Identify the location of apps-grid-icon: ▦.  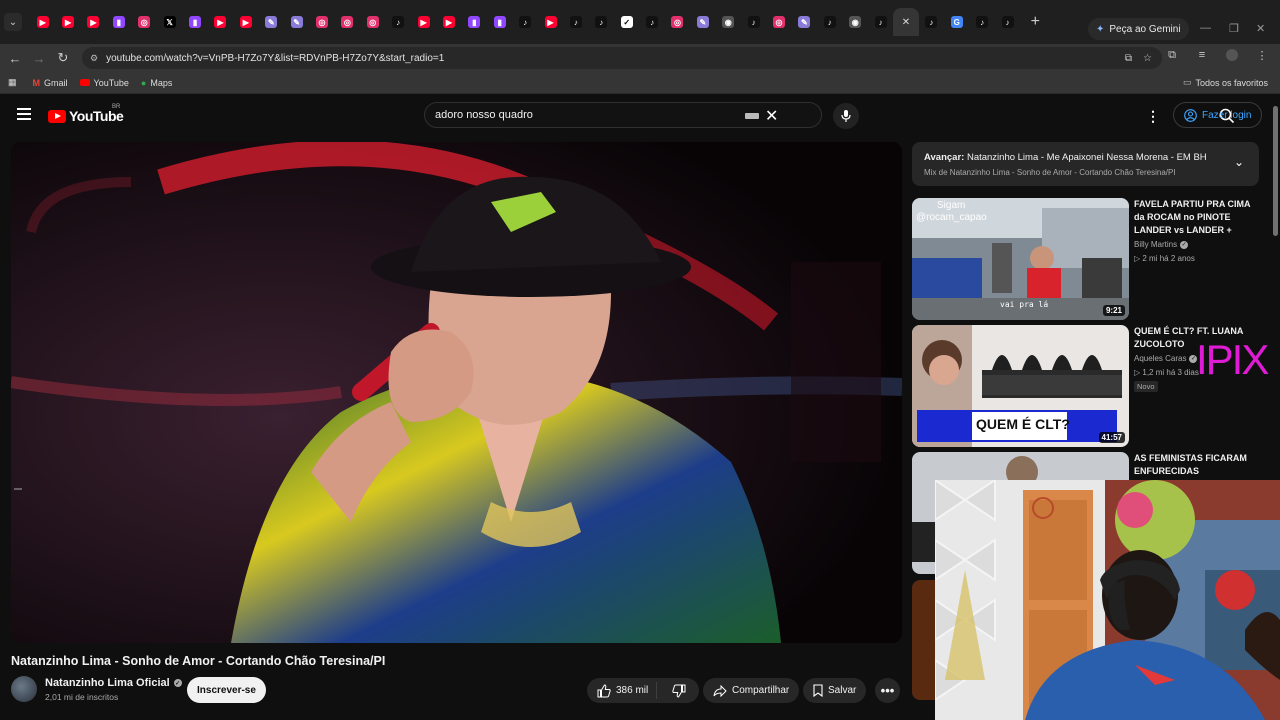
(12, 82).